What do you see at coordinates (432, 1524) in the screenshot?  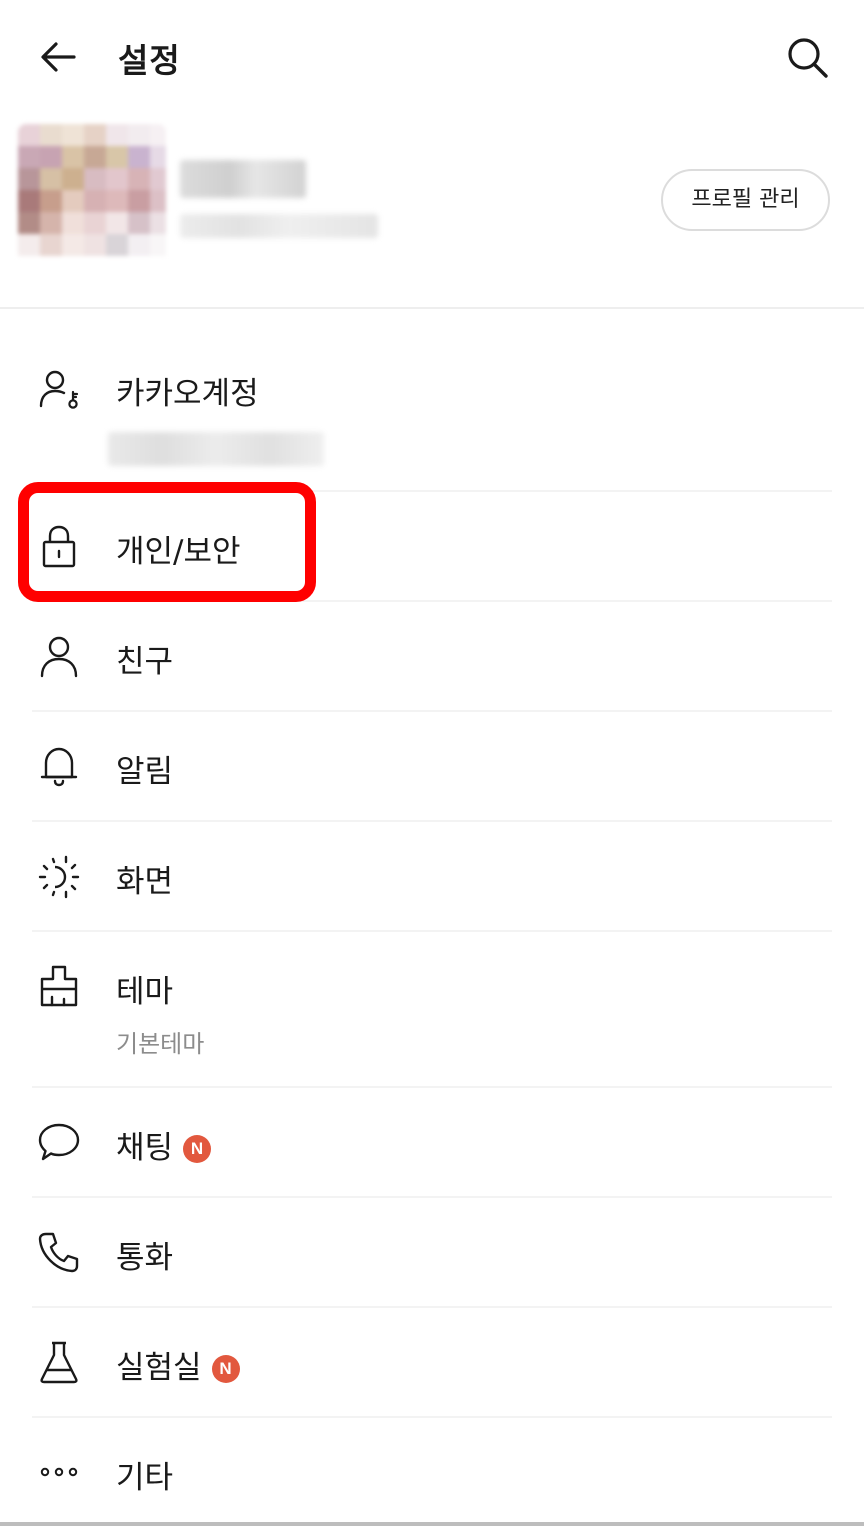 I see `bottom-edge-line` at bounding box center [432, 1524].